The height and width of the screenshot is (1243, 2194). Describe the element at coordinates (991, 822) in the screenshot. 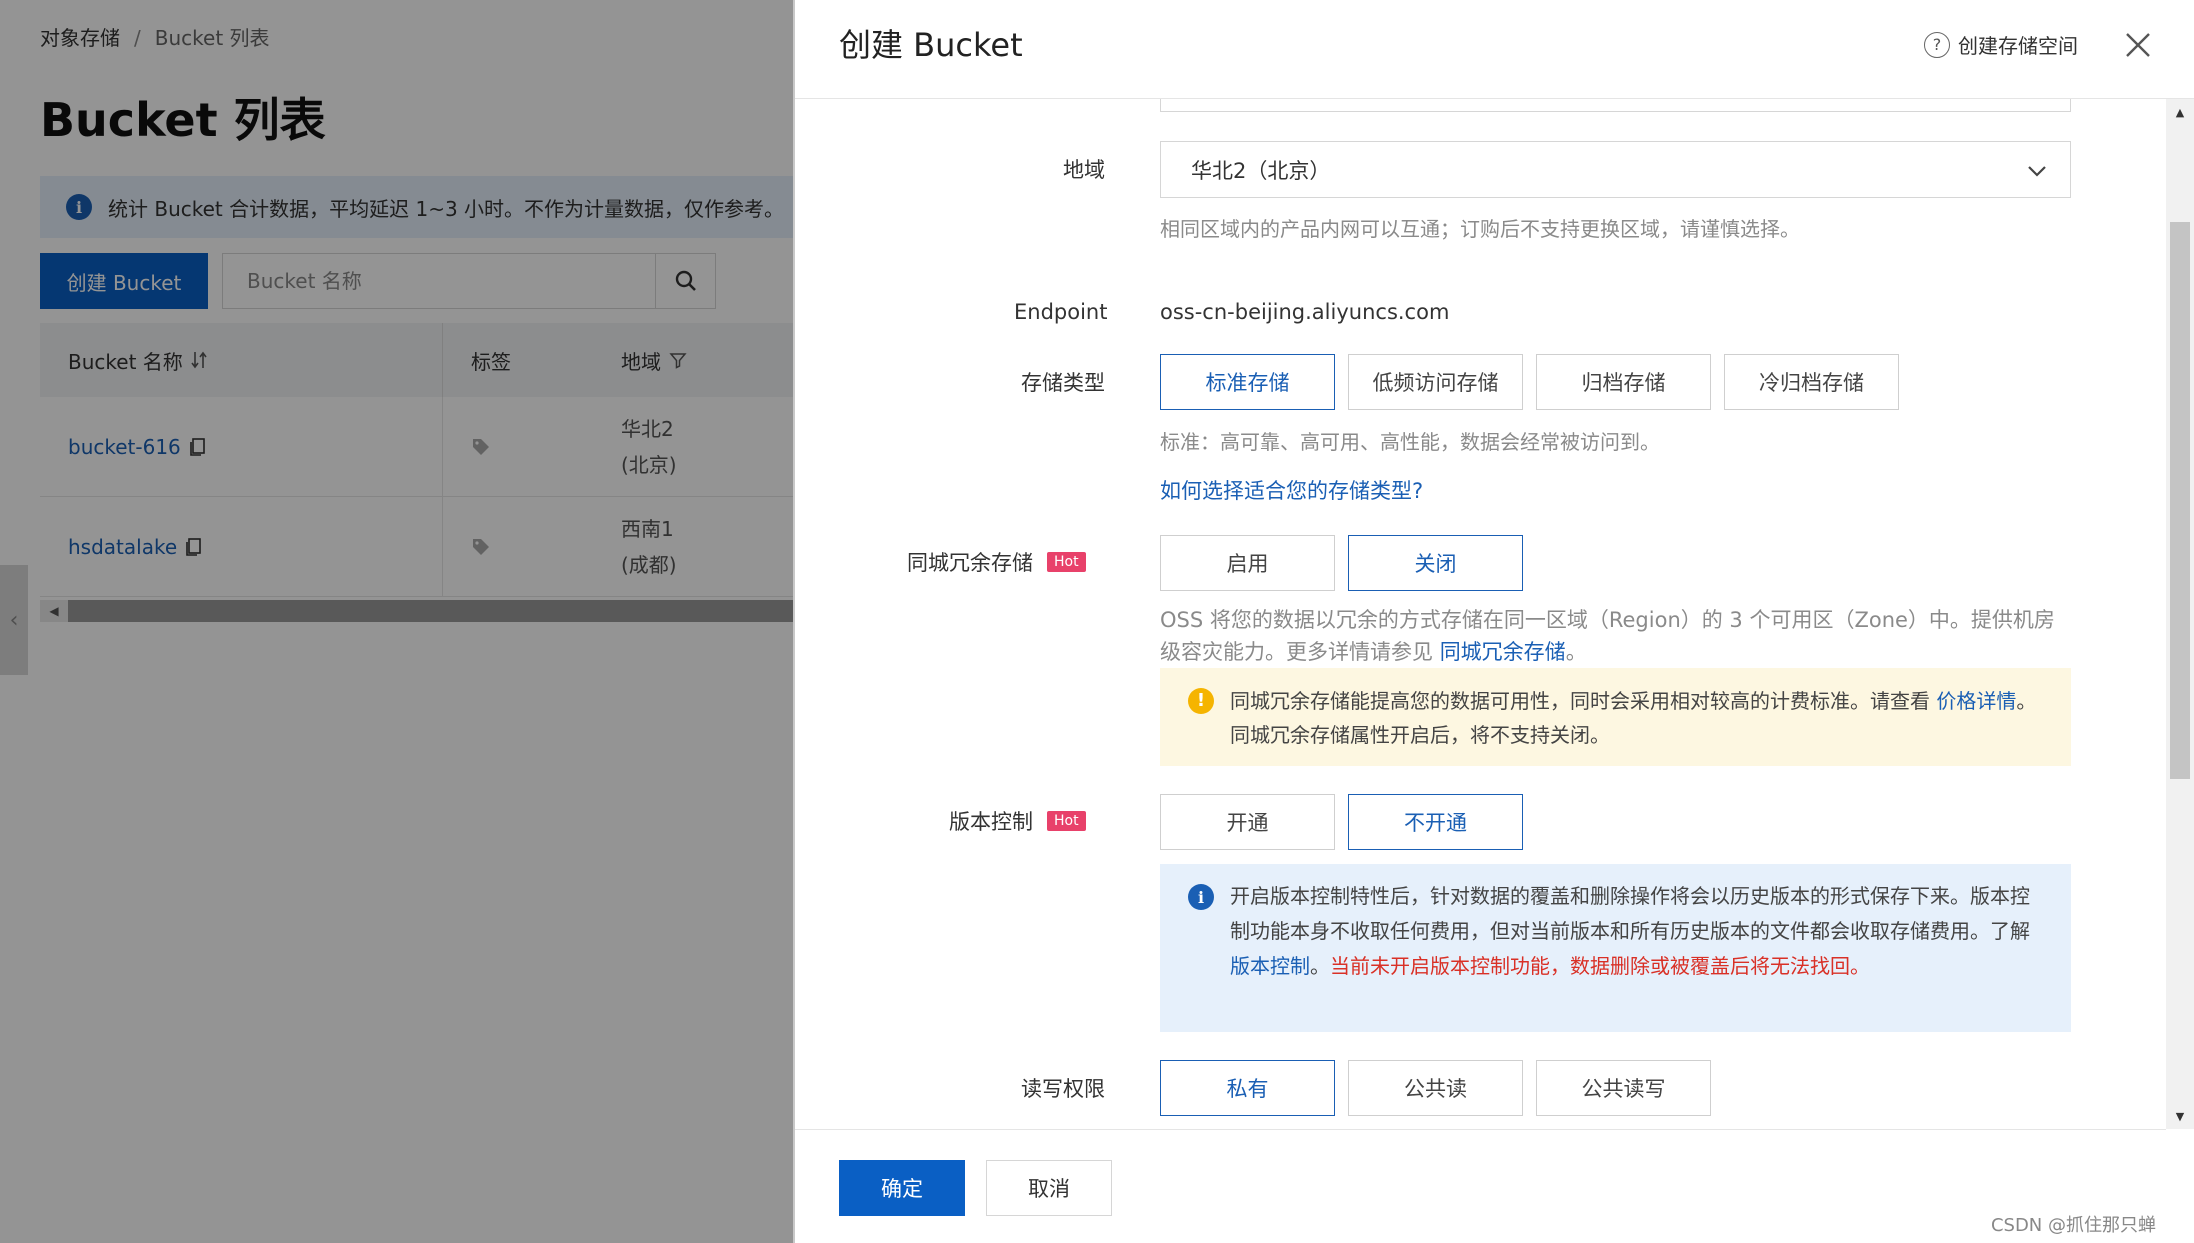

I see `versioning-label-text: 版本控制` at that location.